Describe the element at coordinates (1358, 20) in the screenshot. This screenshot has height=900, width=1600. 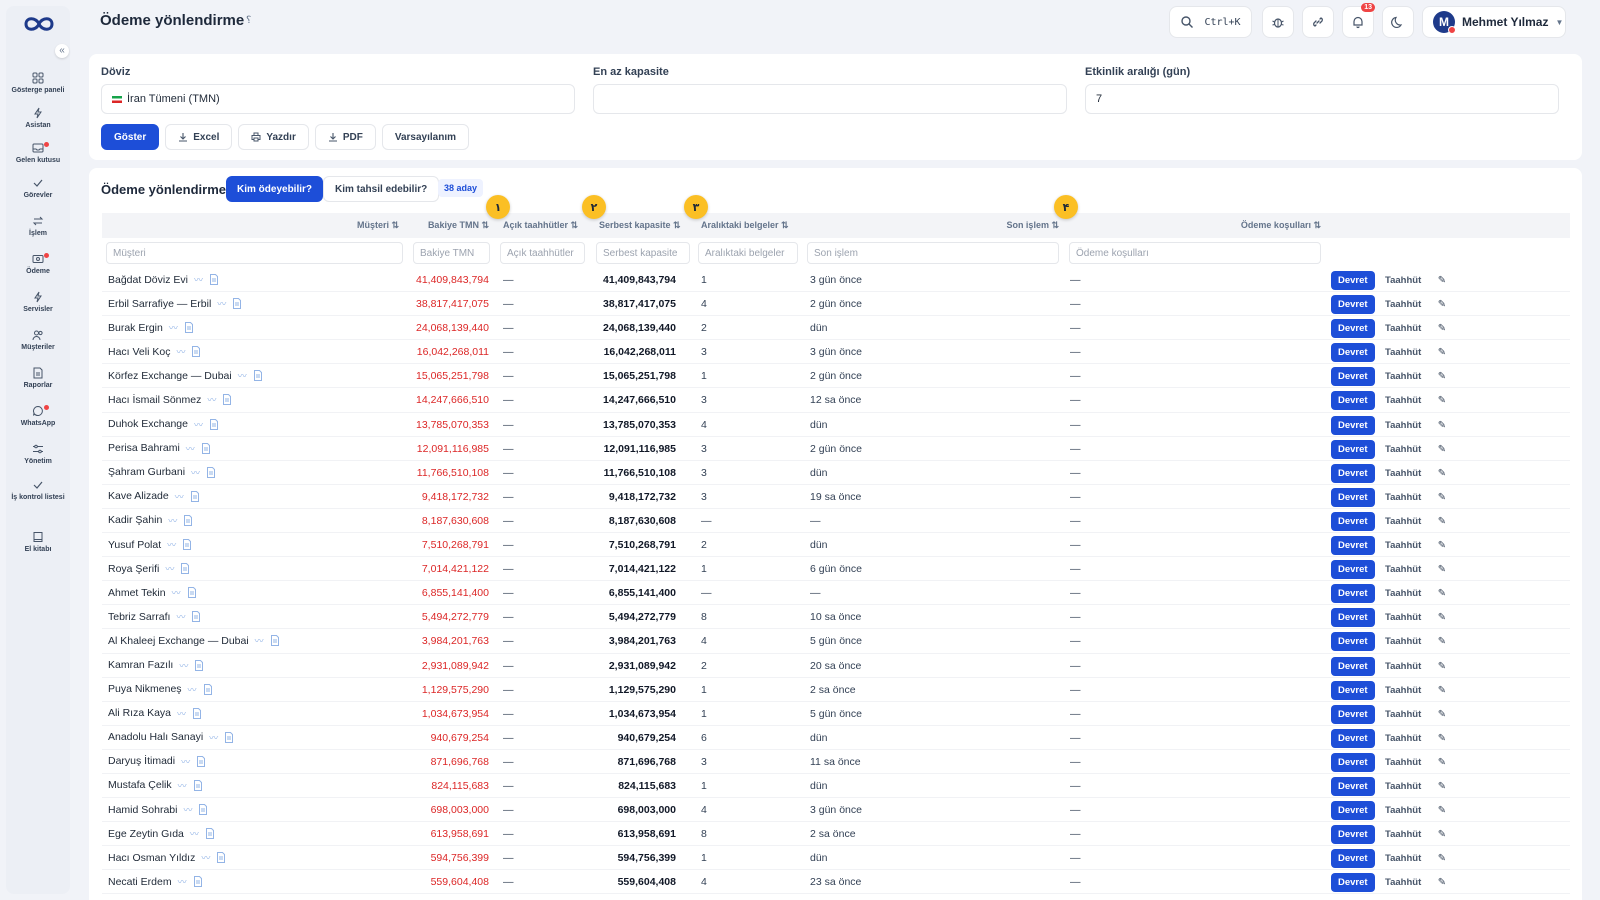
I see `notifications-button: 13` at that location.